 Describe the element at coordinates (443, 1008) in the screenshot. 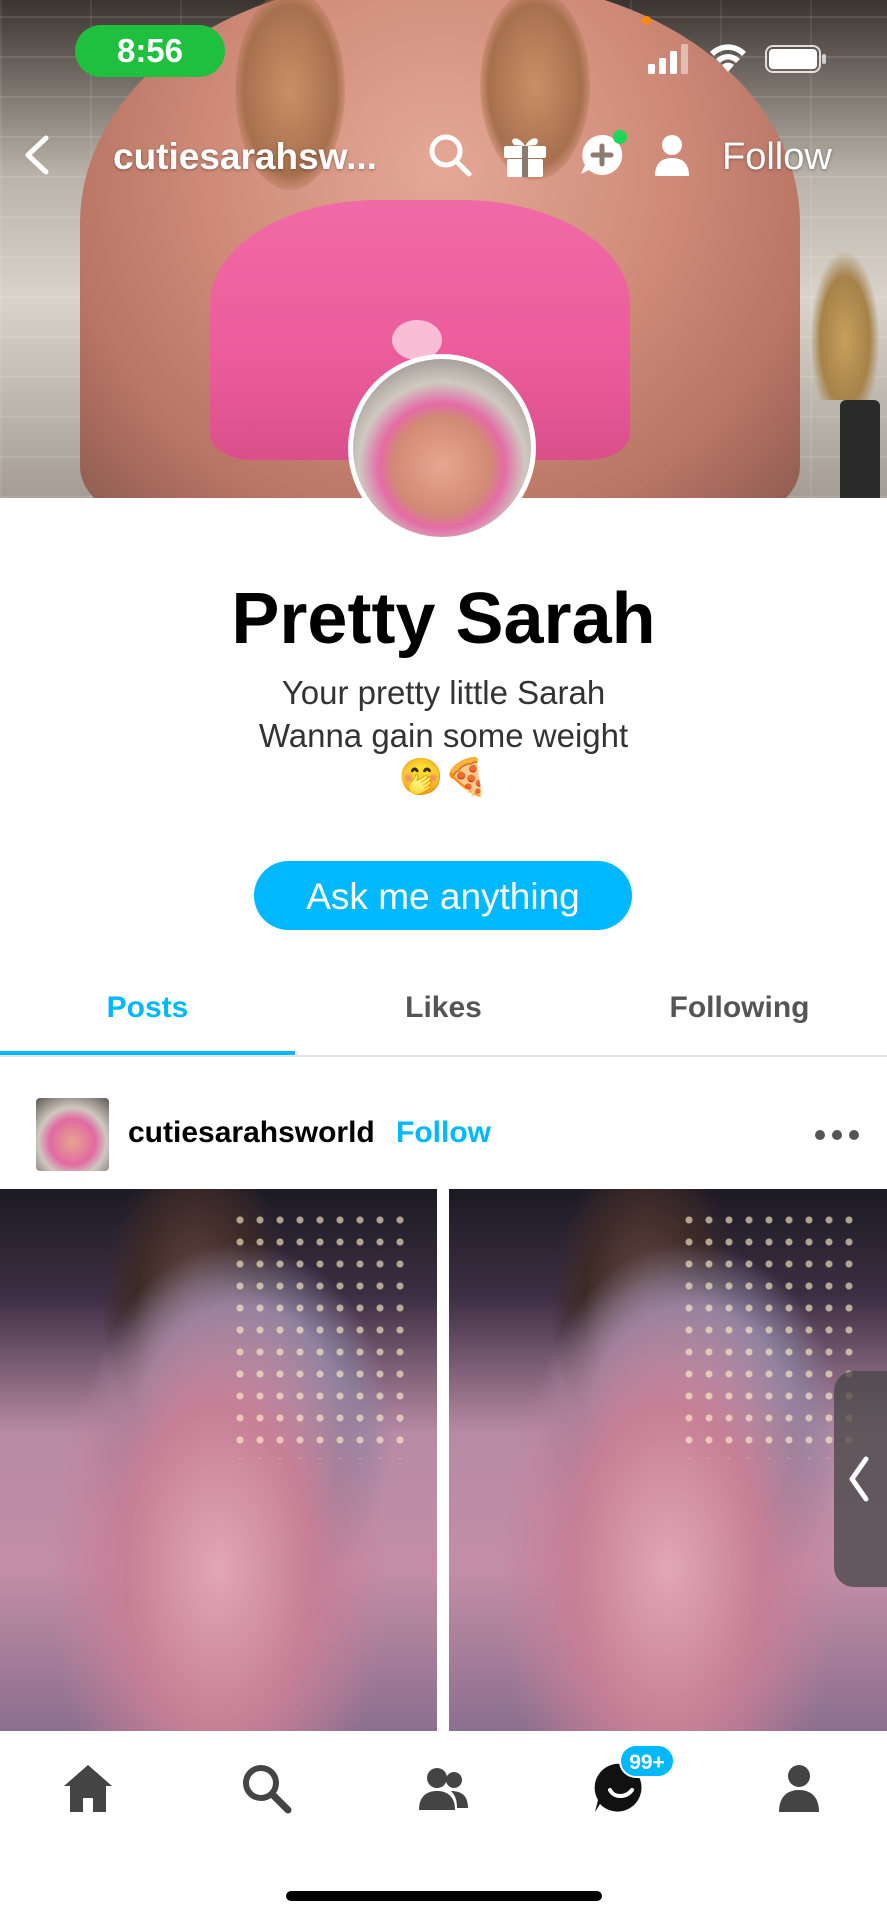

I see `tab-likes: Likes` at that location.